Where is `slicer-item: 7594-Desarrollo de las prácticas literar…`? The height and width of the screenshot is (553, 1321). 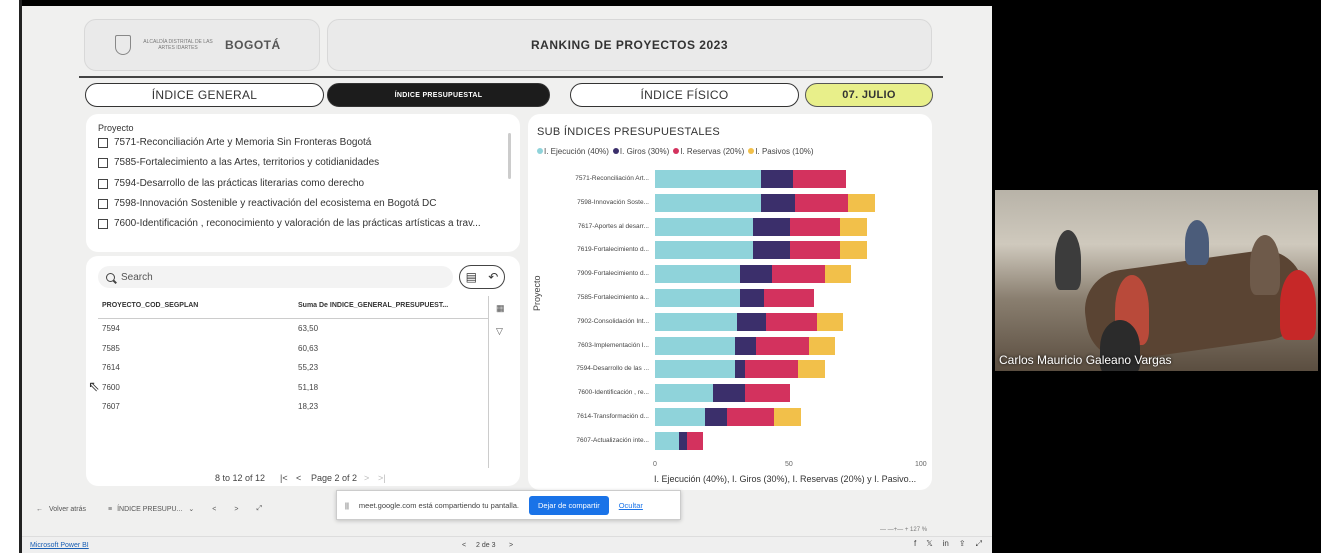
slicer-item: 7594-Desarrollo de las prácticas literar… is located at coordinates (231, 183).